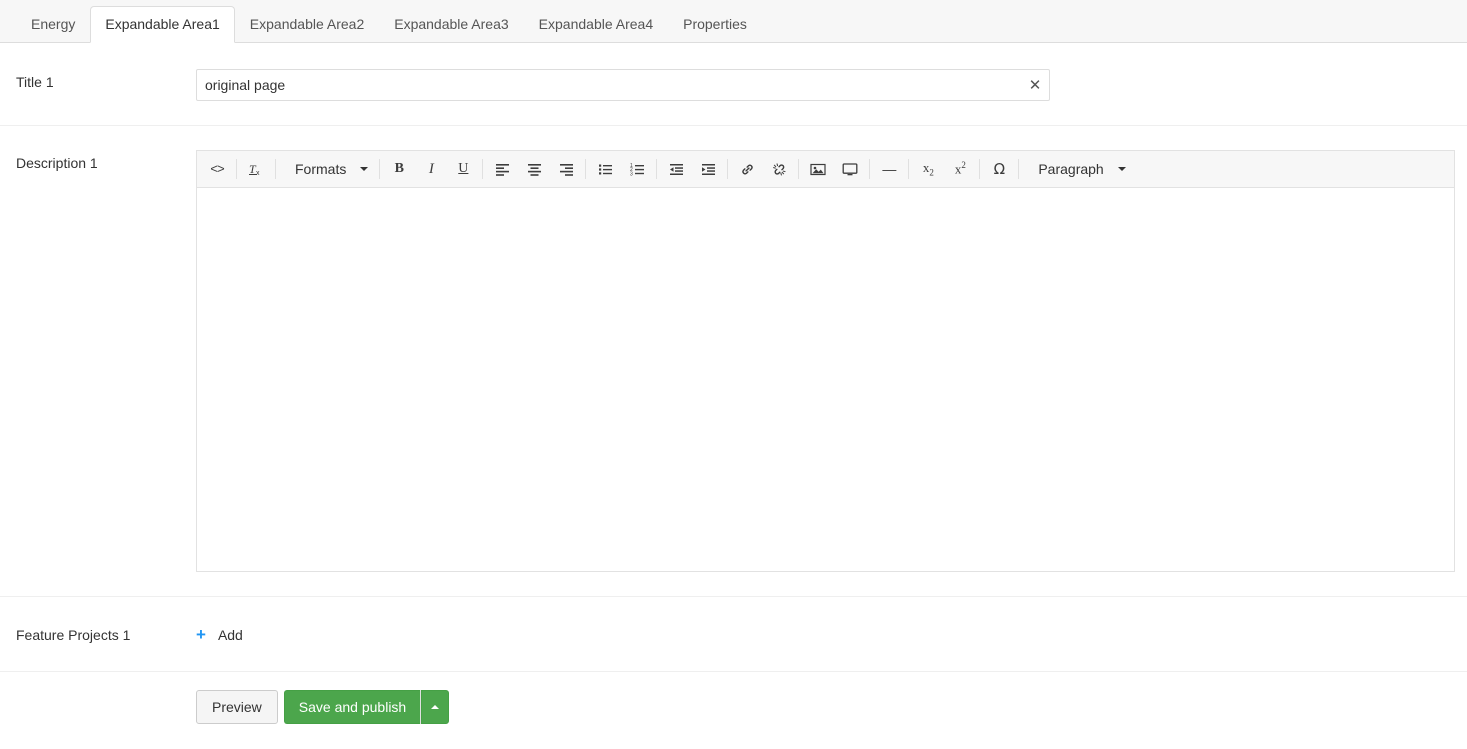 The image size is (1467, 749). Describe the element at coordinates (162, 24) in the screenshot. I see `tab-expandable-area1: Expandable Area1` at that location.